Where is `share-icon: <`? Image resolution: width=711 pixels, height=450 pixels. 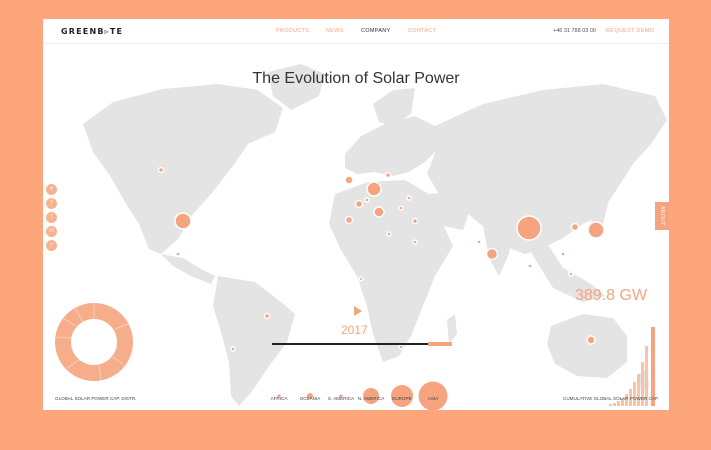
share-icon: < is located at coordinates (51, 189).